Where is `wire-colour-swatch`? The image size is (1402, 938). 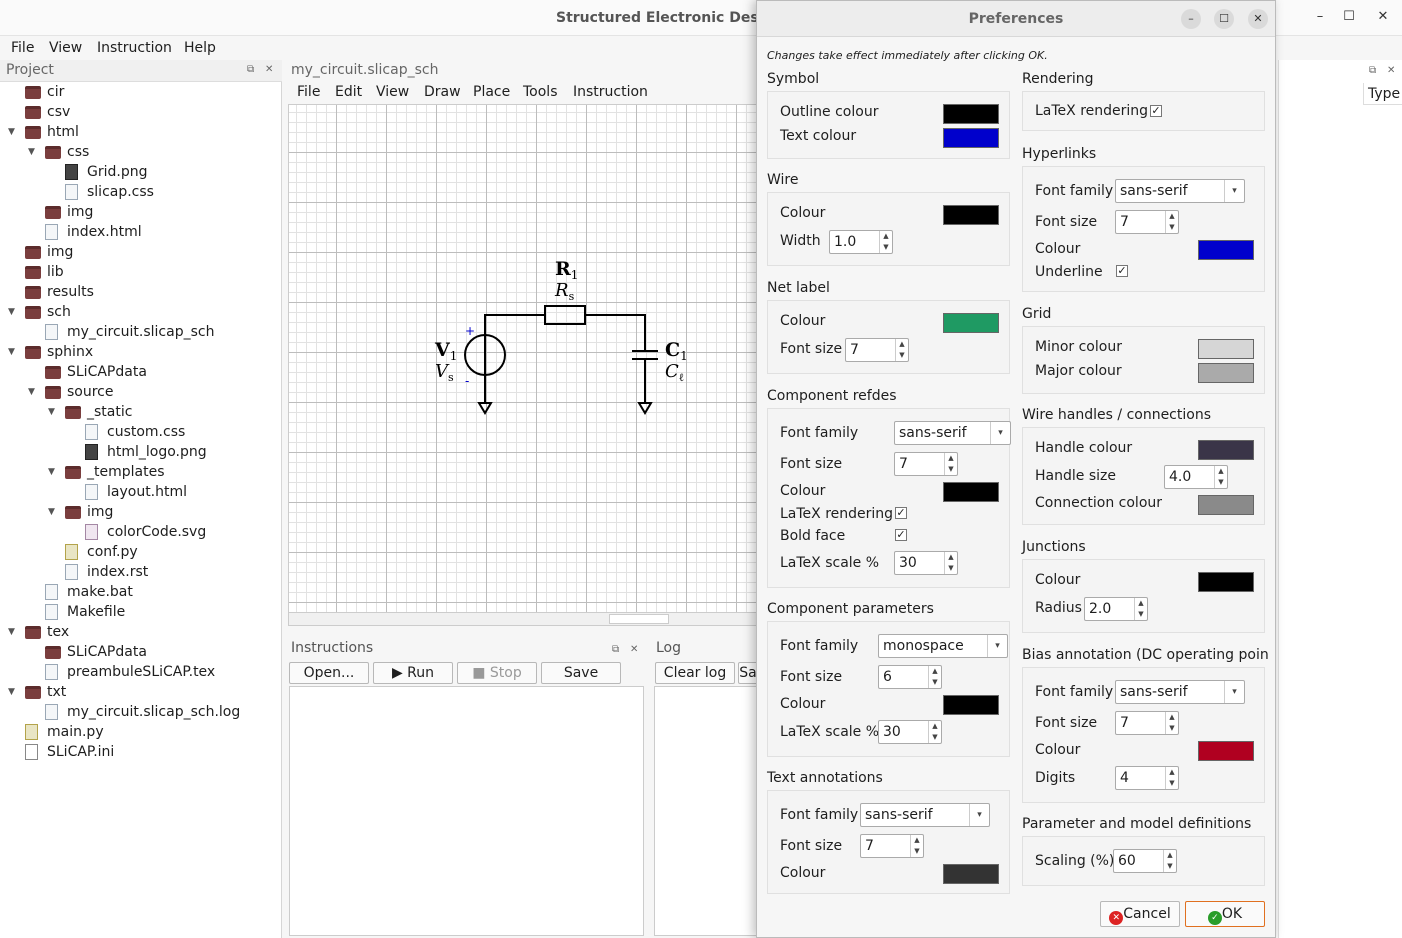
wire-colour-swatch is located at coordinates (971, 215).